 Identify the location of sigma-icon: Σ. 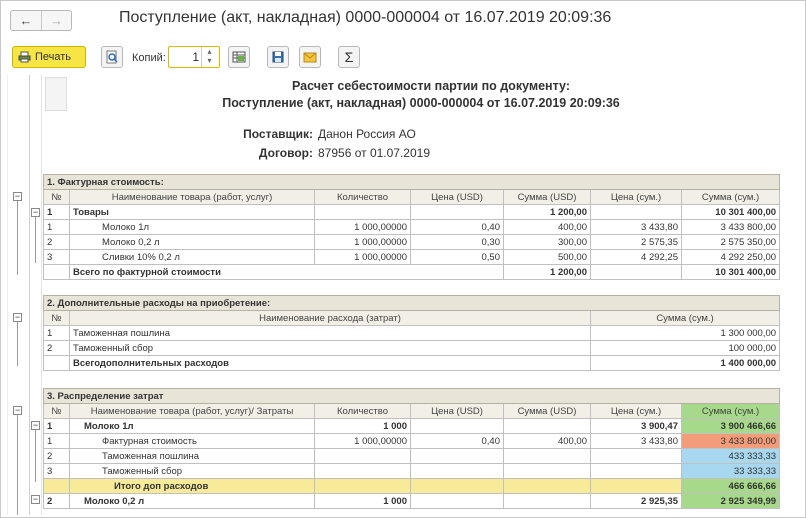
(349, 57).